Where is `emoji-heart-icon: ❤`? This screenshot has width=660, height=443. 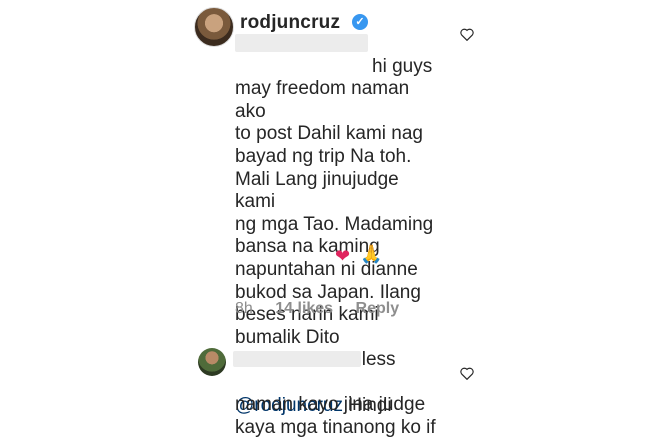
emoji-heart-icon: ❤ is located at coordinates (343, 256).